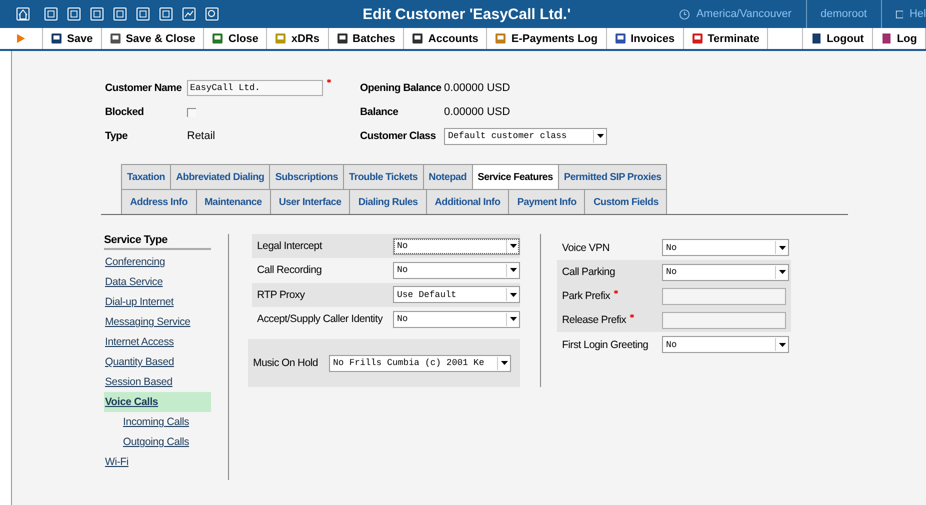 The image size is (926, 505). Describe the element at coordinates (281, 294) in the screenshot. I see `field-label: RTP Proxy` at that location.